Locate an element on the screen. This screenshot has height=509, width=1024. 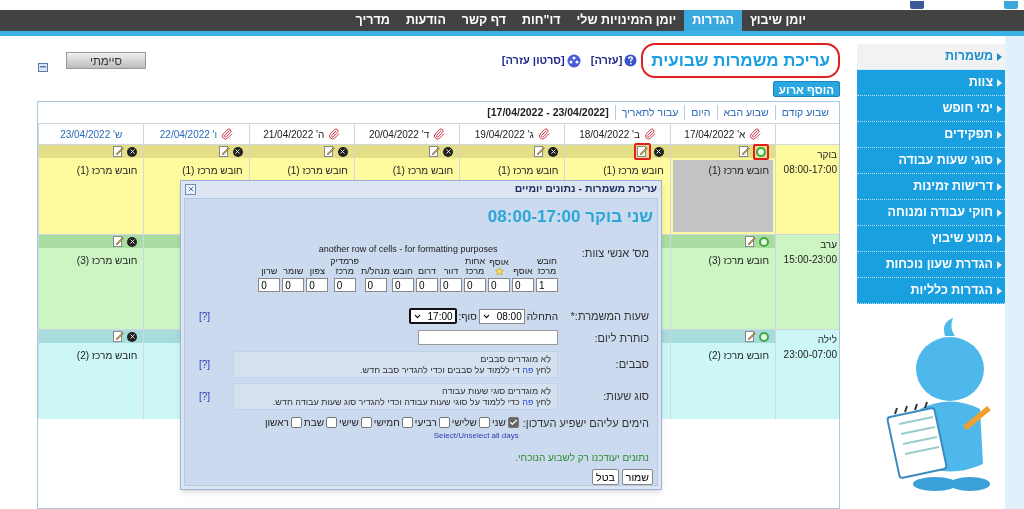
day-title-input is located at coordinates (488, 338).